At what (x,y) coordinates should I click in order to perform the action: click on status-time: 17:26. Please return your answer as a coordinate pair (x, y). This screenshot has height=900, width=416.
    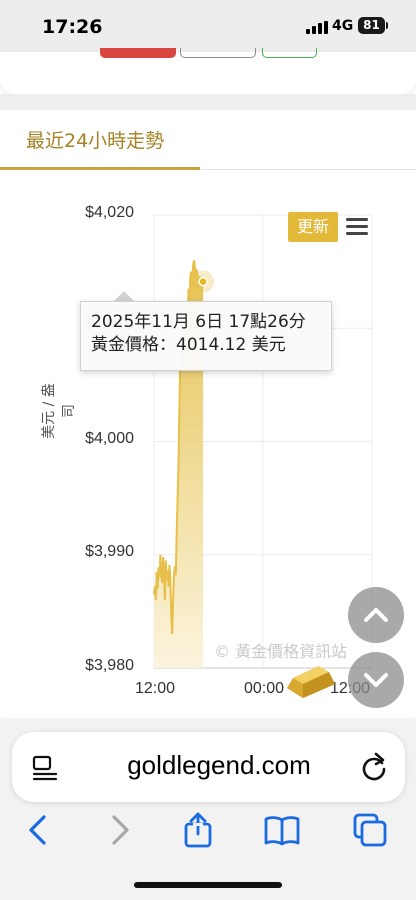
    Looking at the image, I should click on (72, 27).